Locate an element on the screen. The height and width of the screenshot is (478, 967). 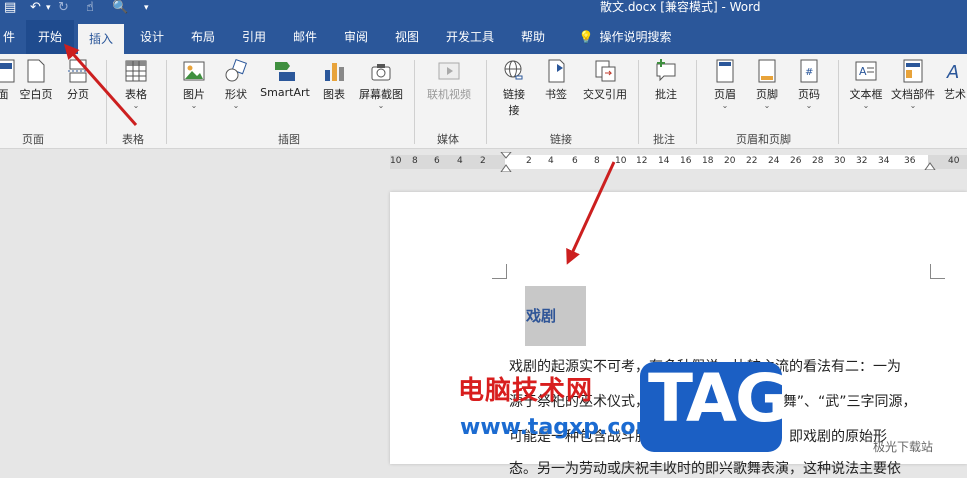
arrow-to-heading is located at coordinates (591, 213).